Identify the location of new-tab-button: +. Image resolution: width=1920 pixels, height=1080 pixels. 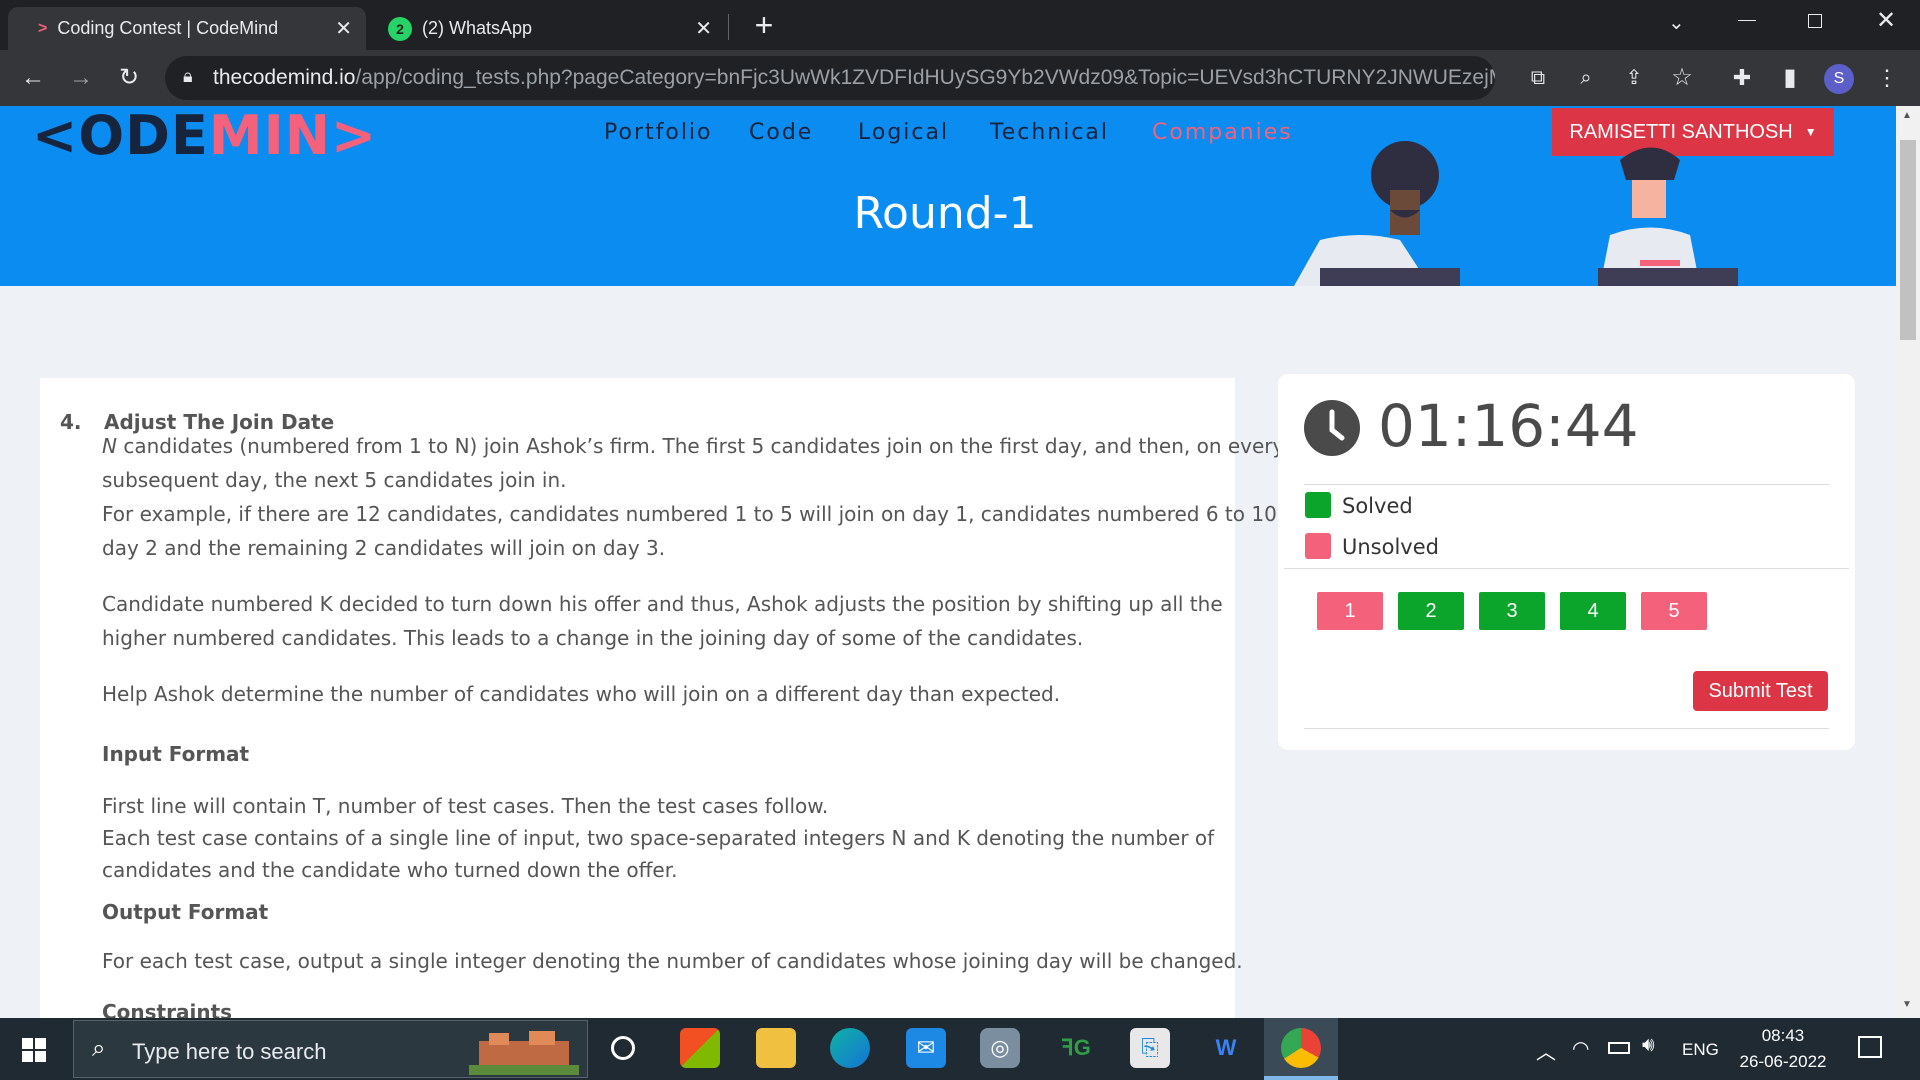
(764, 26).